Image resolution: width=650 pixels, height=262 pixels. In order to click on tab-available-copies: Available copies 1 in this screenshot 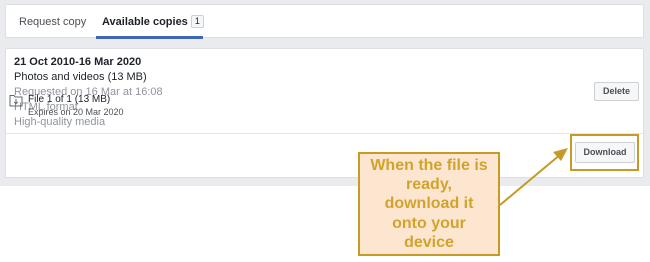, I will do `click(153, 22)`.